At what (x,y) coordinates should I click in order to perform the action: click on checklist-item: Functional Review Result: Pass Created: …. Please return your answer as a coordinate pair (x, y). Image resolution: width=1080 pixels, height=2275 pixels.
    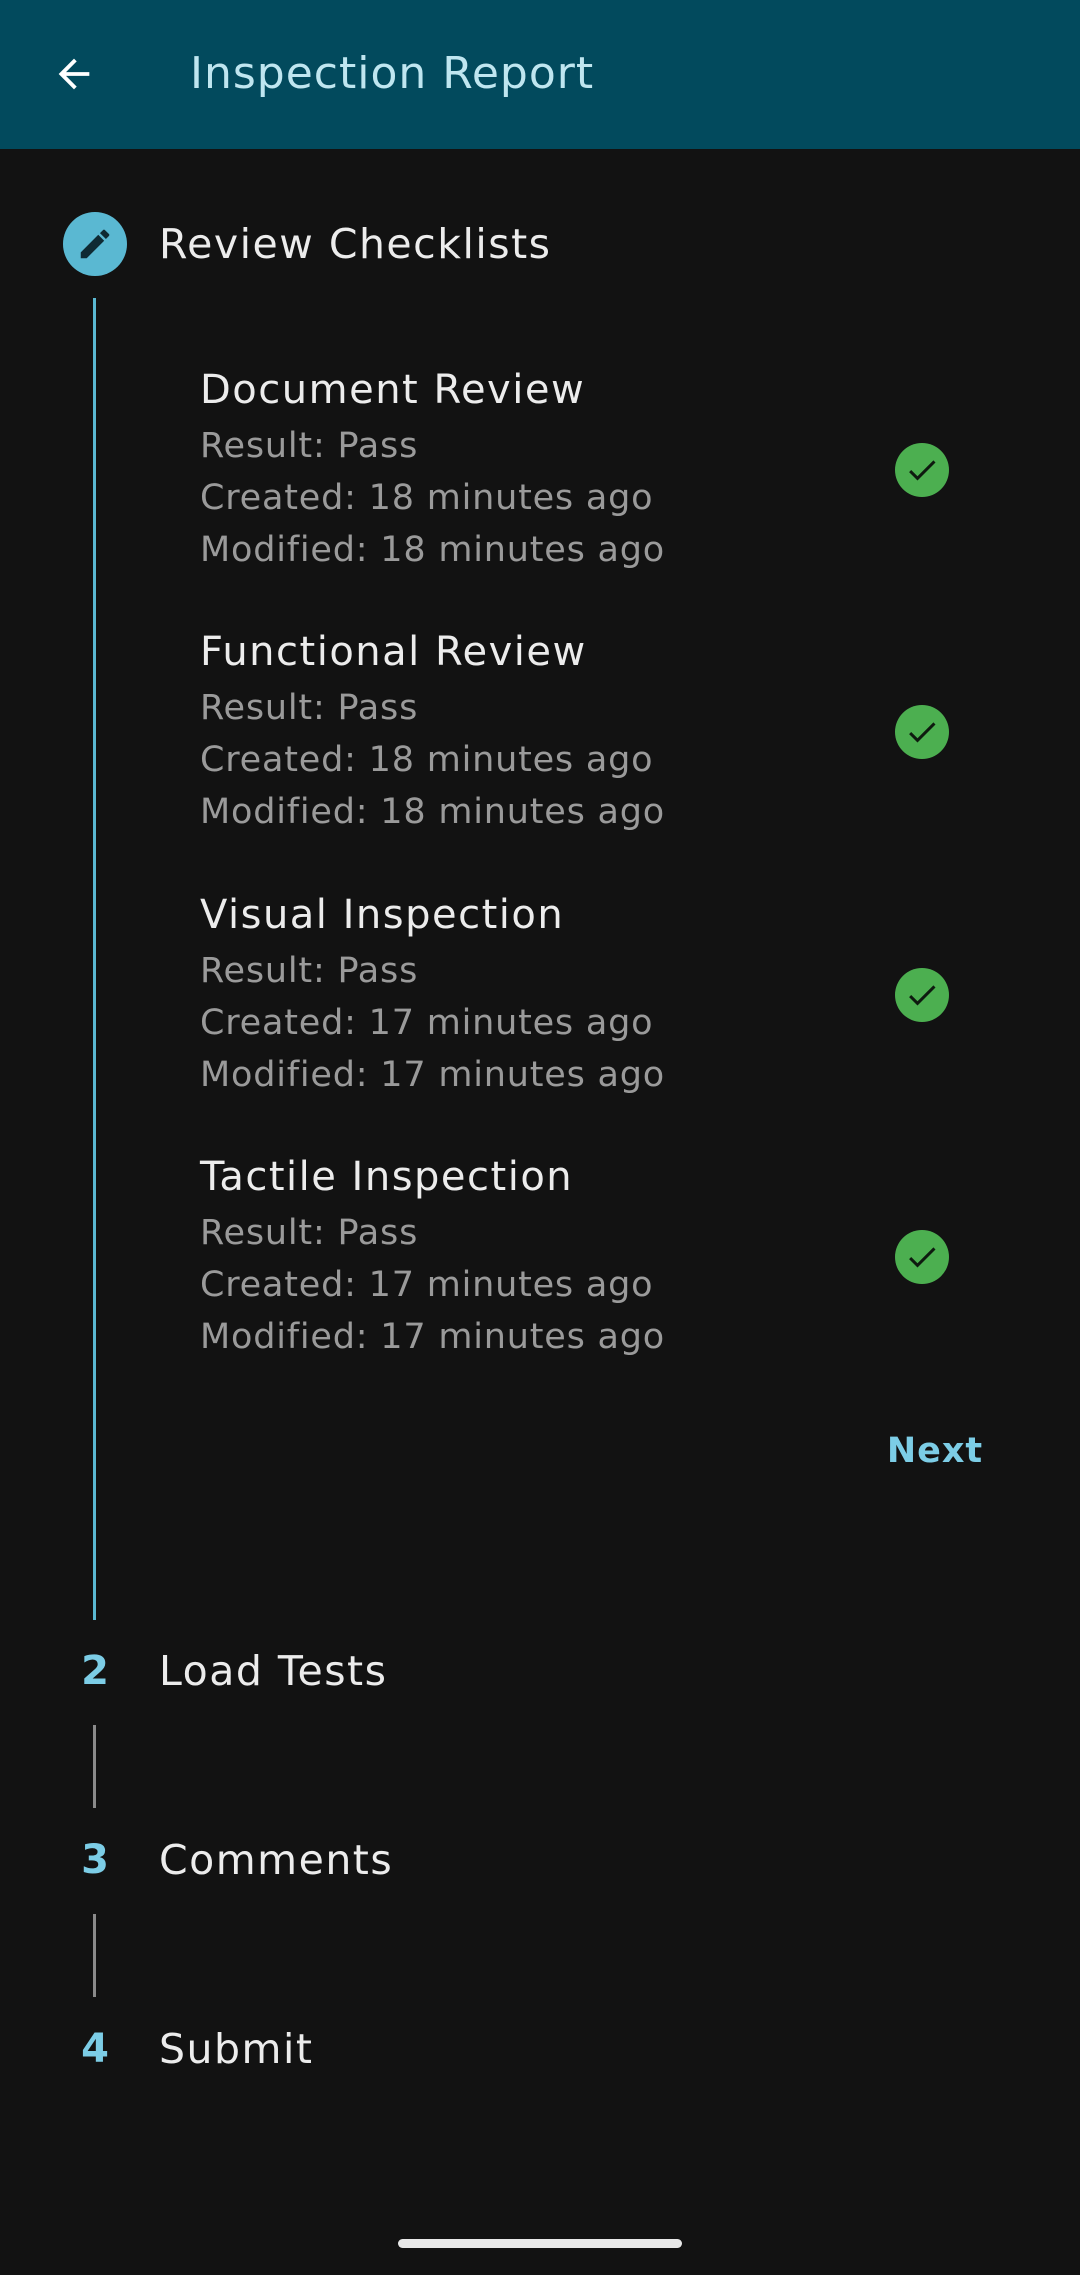
    Looking at the image, I should click on (590, 744).